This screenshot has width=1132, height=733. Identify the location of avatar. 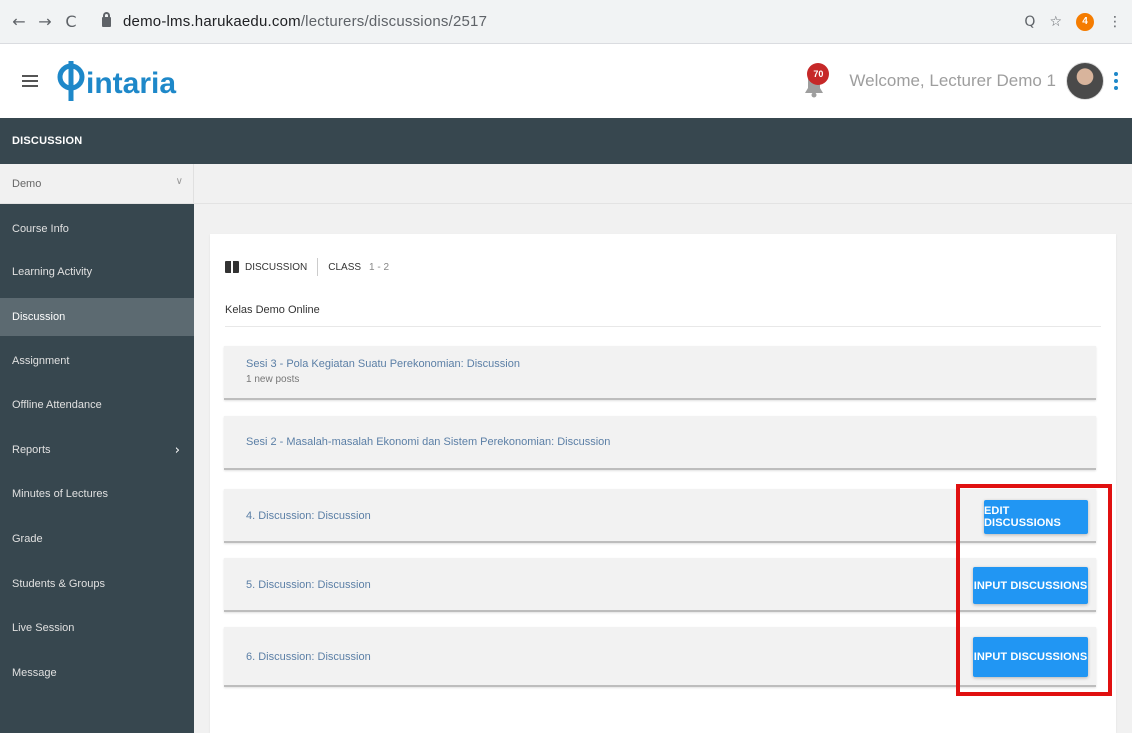
(1085, 81).